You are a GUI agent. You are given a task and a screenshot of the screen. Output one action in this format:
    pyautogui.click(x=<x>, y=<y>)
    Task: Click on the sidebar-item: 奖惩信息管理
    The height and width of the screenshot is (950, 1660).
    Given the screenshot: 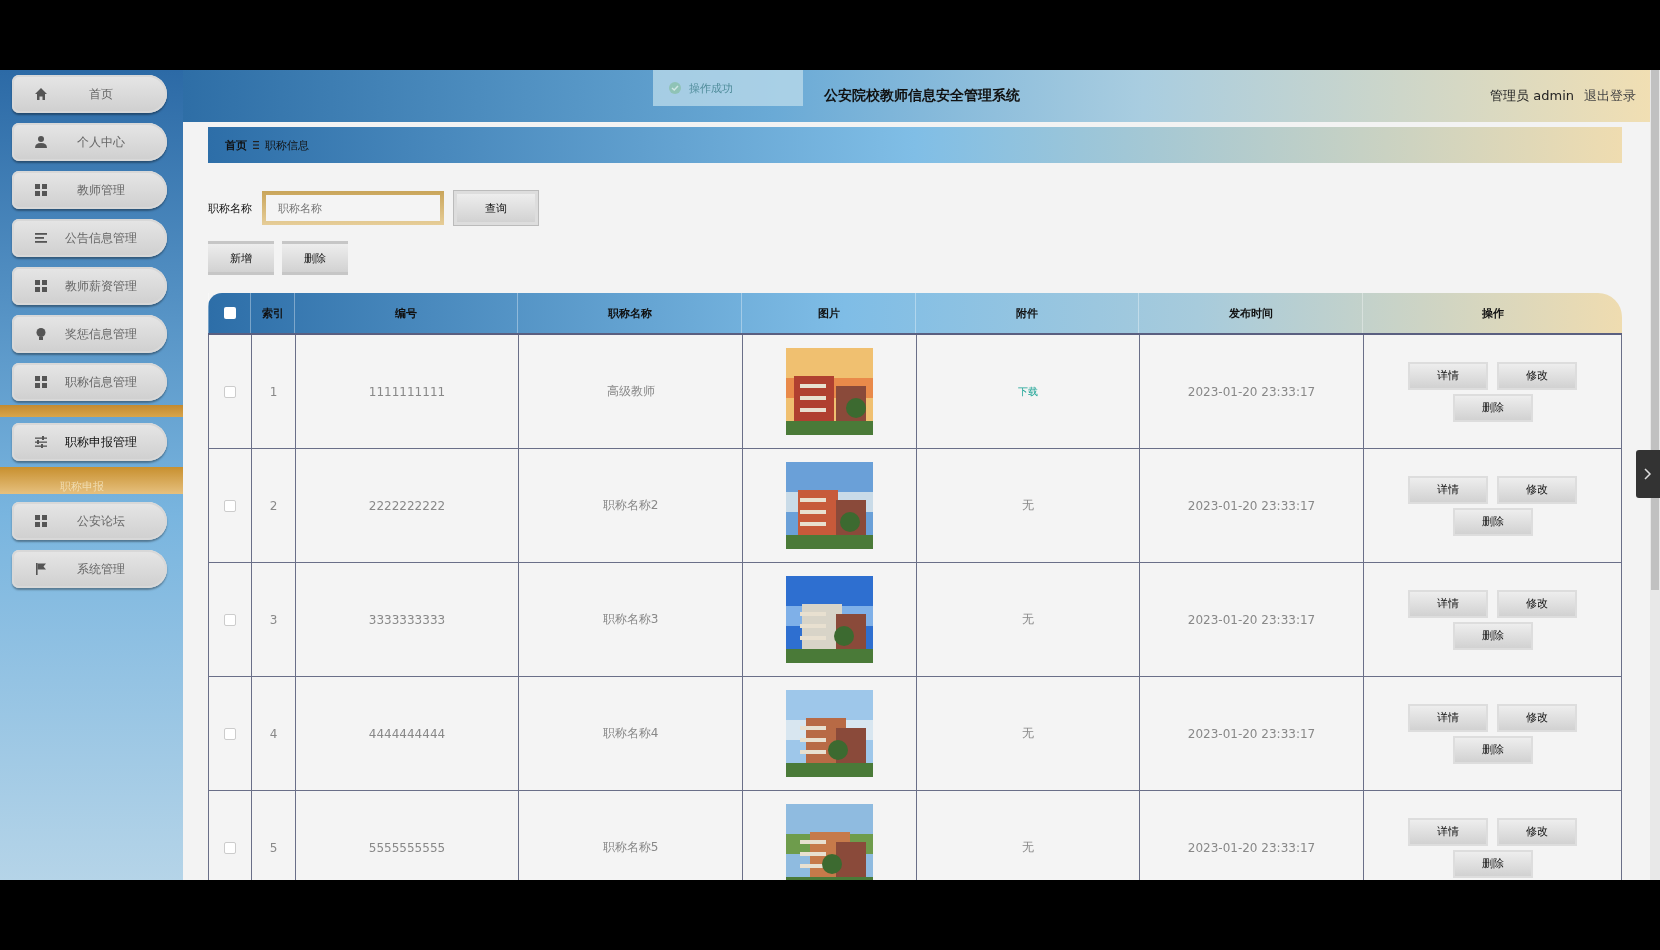 What is the action you would take?
    pyautogui.click(x=89, y=334)
    